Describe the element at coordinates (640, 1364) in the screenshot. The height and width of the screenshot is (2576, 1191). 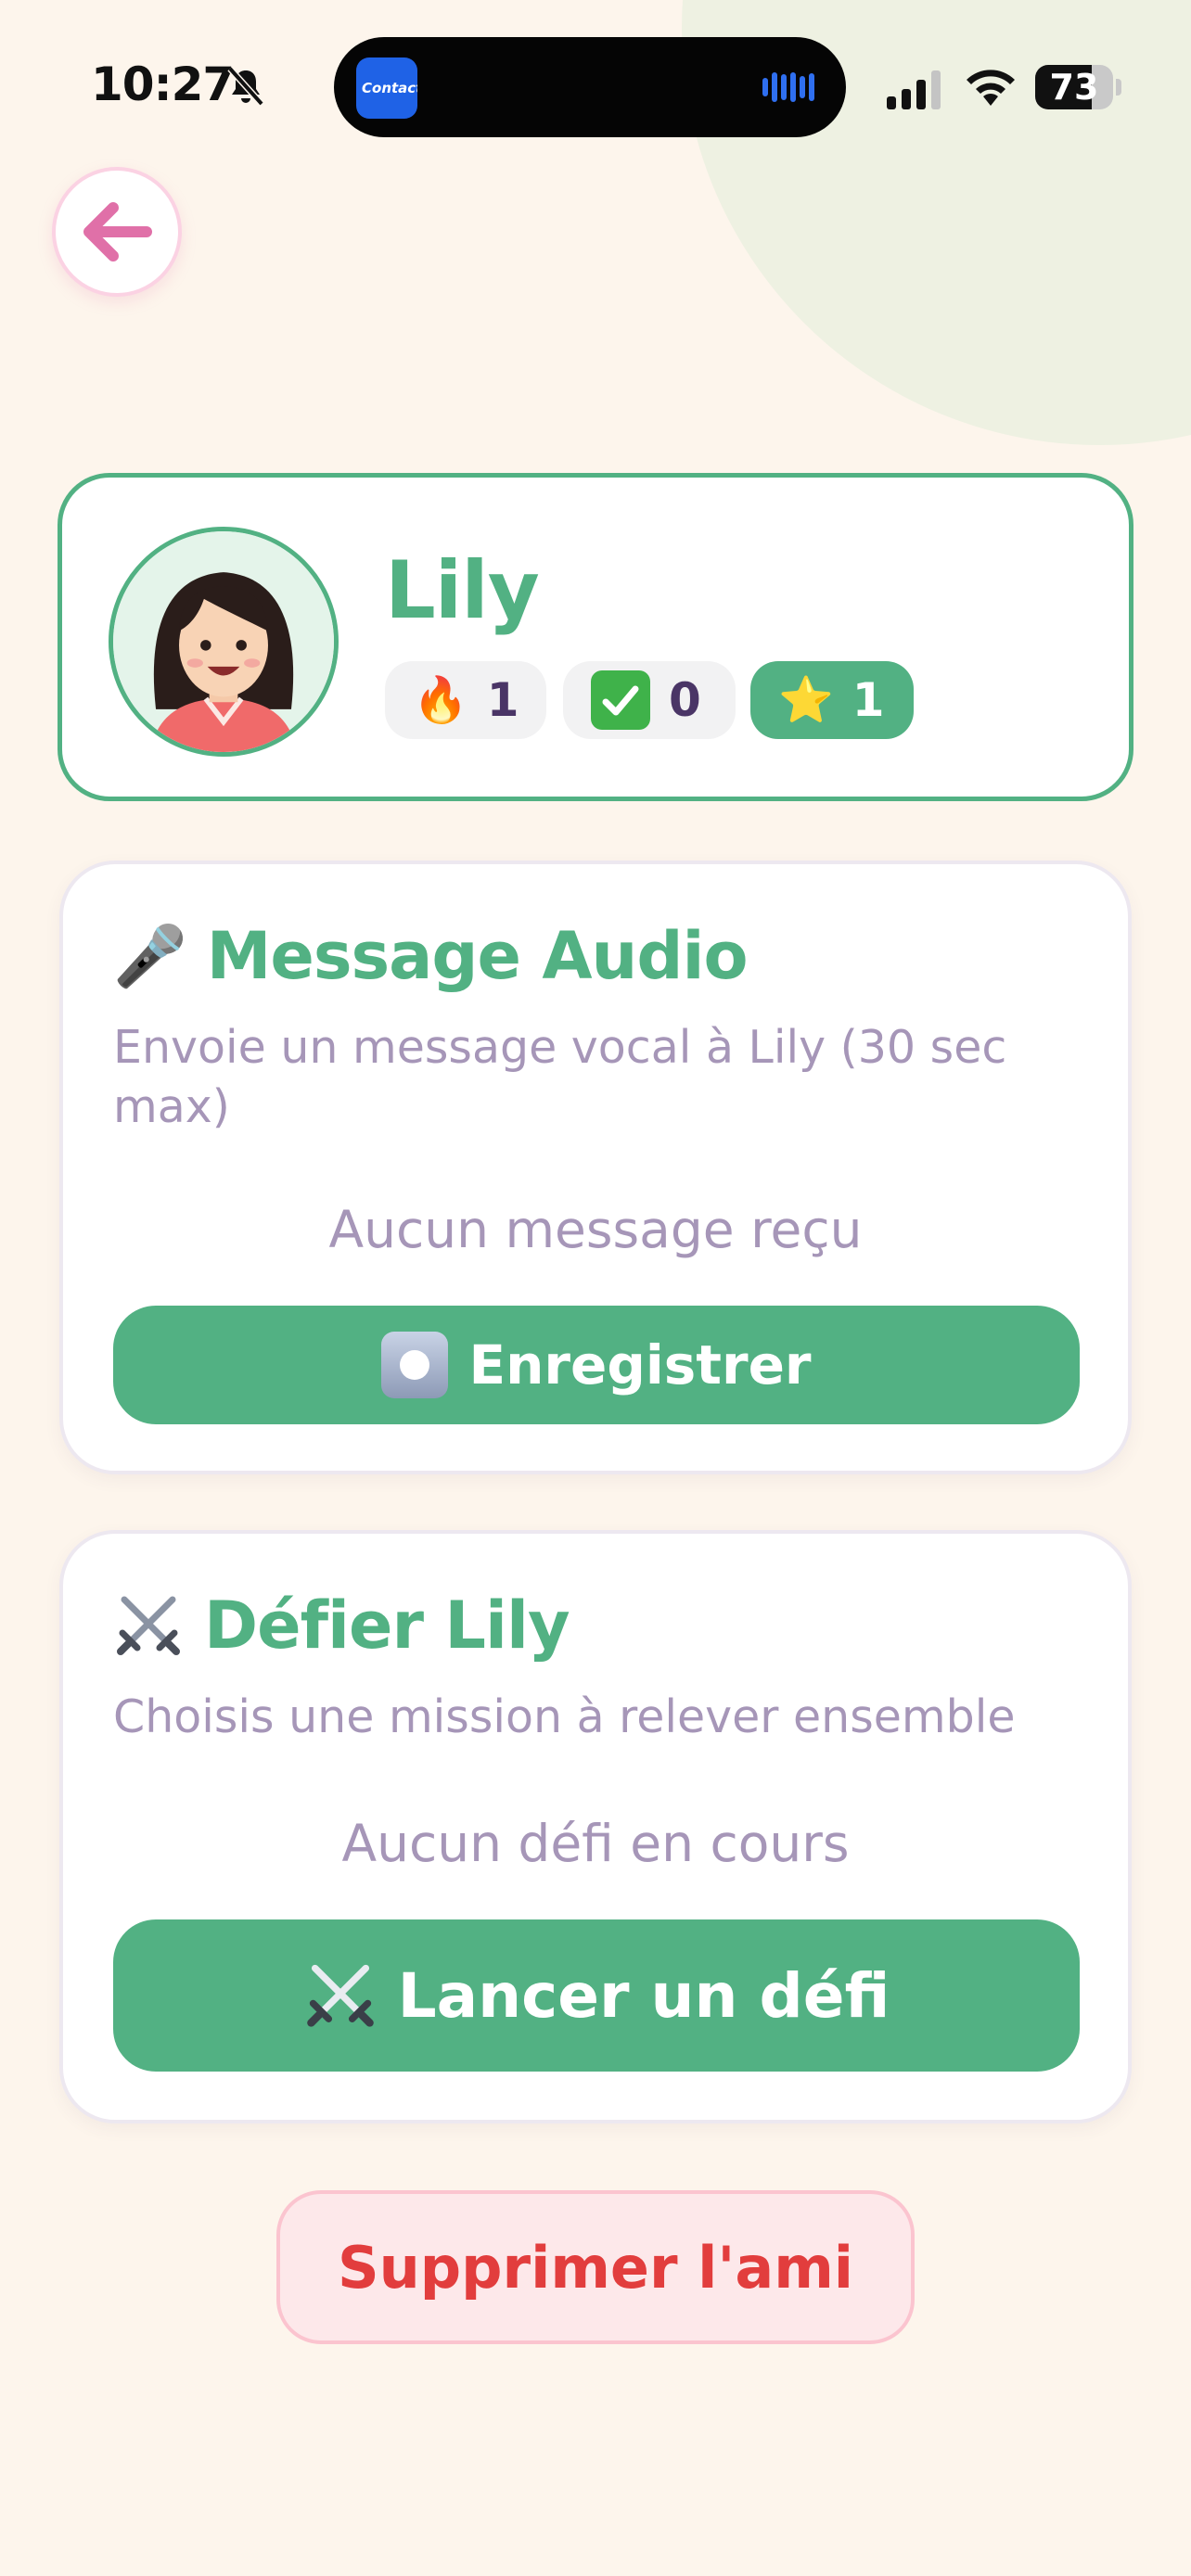
I see `record-button-label: Enregistrer` at that location.